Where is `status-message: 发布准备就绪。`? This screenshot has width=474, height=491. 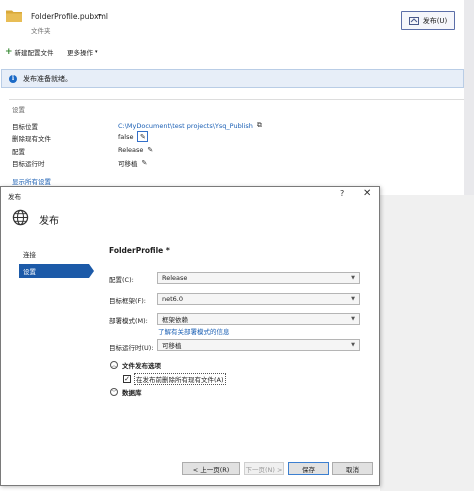 status-message: 发布准备就绪。 is located at coordinates (47, 78).